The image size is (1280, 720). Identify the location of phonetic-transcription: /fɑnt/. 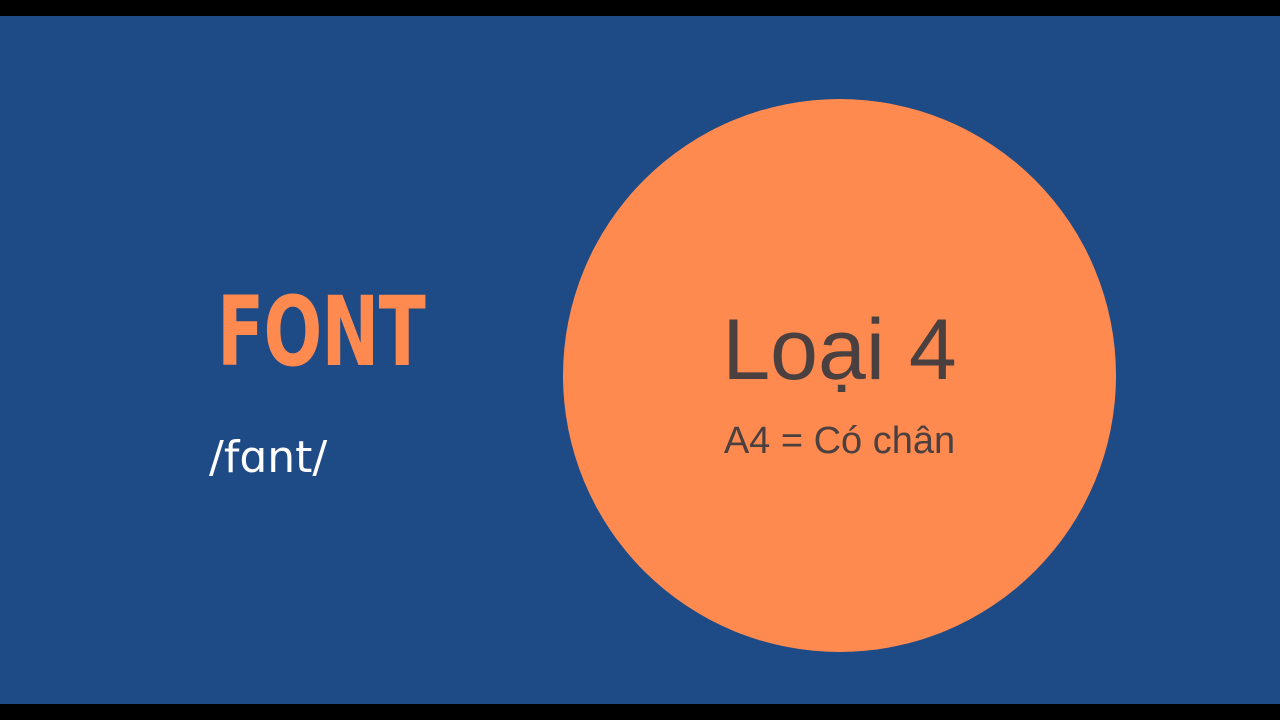
(268, 457).